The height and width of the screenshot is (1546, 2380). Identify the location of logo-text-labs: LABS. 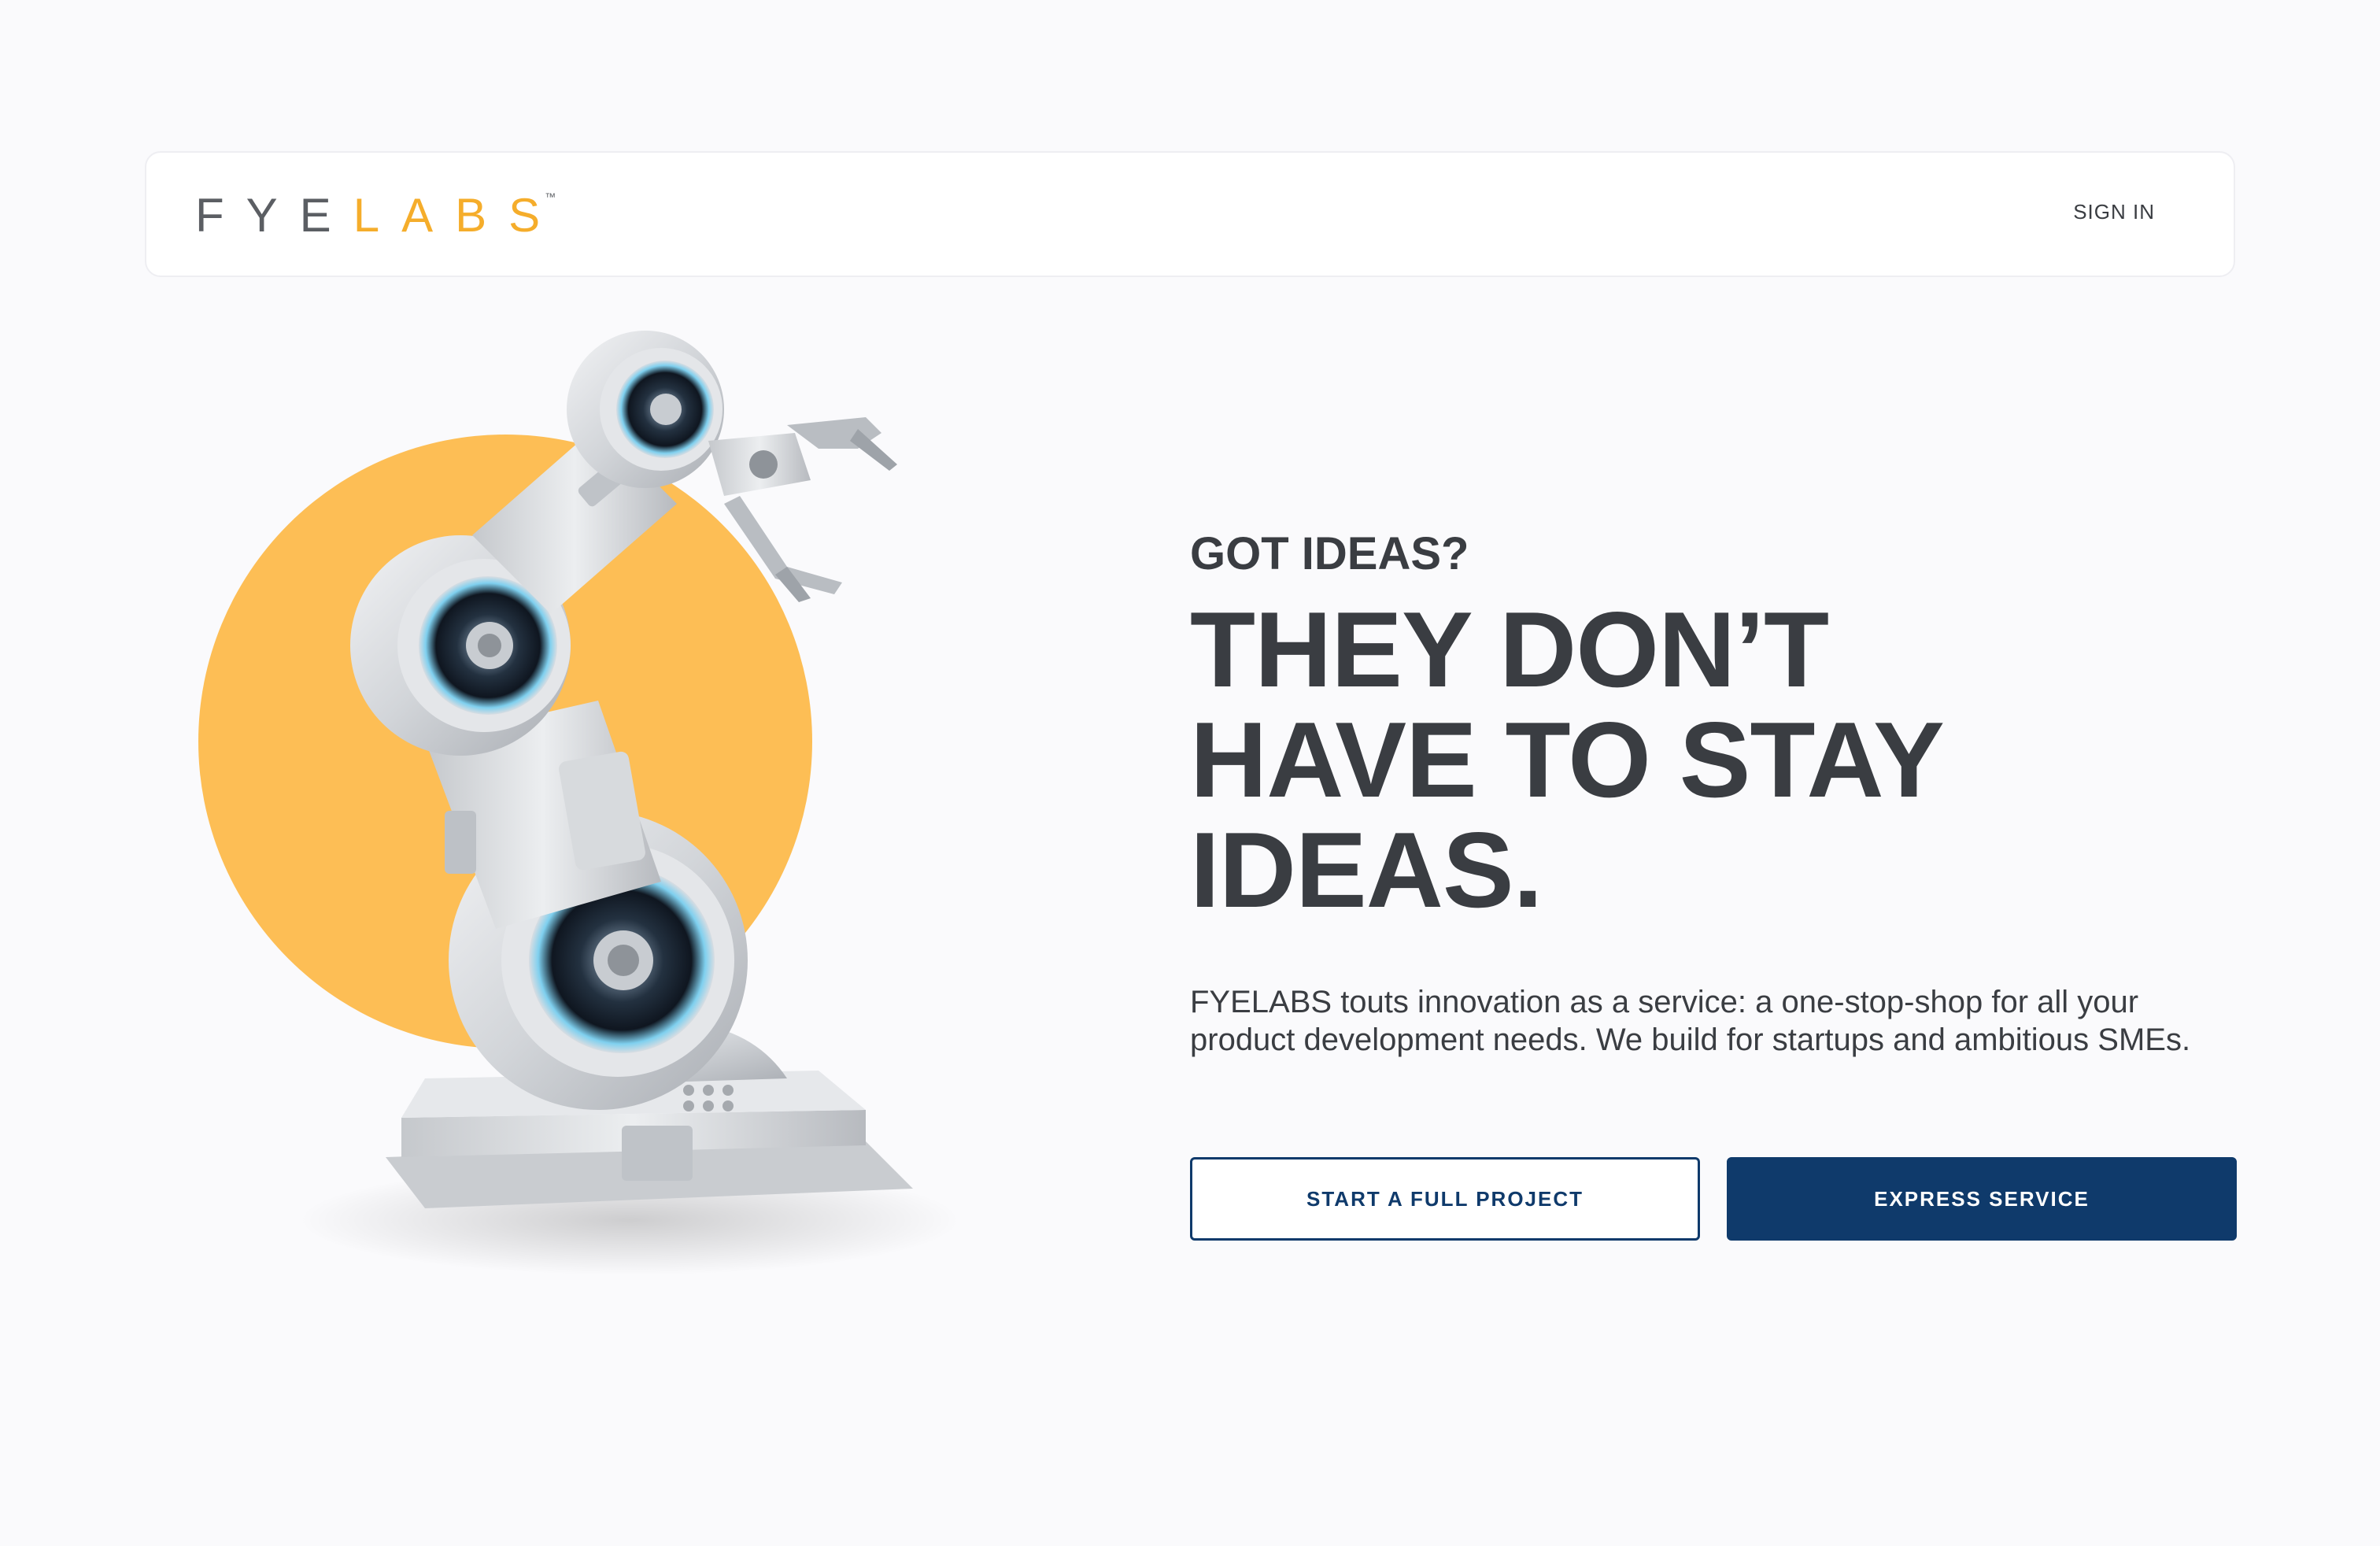
(458, 216).